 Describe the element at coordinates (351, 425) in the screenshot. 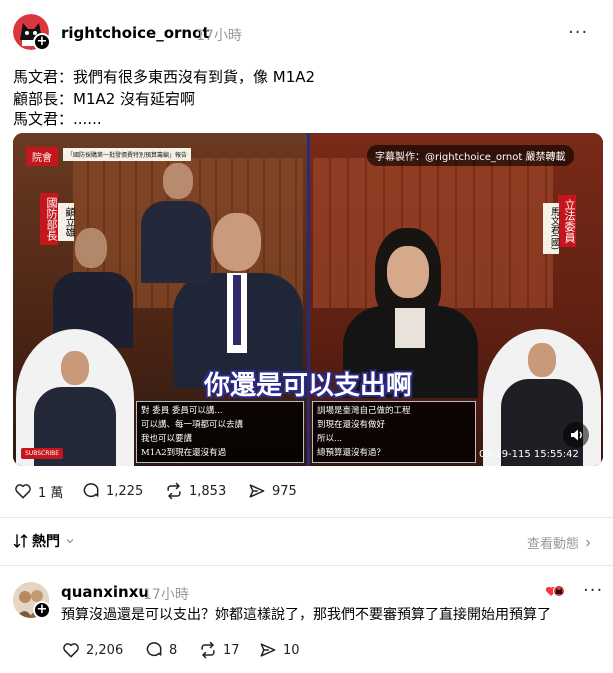

I see `caption-right-line: 到現在還沒有做好` at that location.